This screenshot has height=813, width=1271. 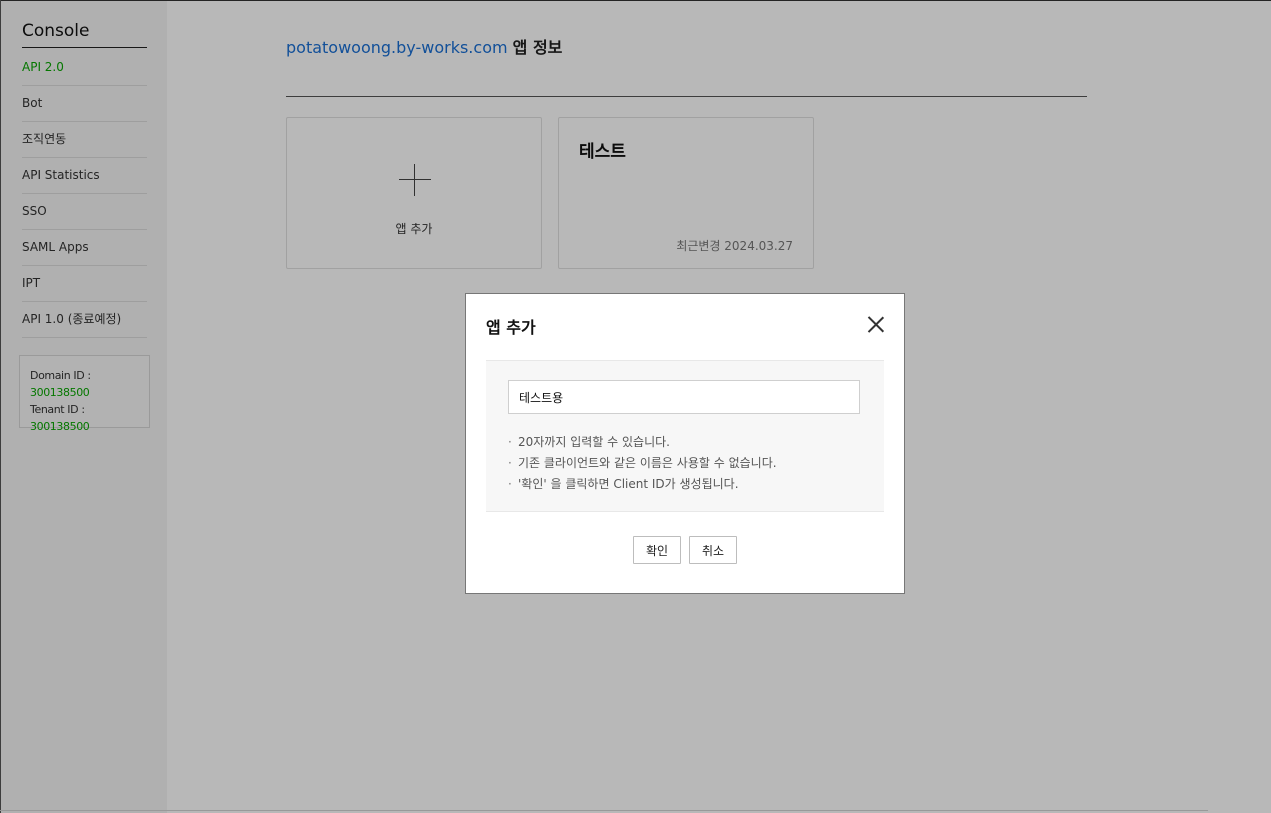 I want to click on note-item: 기존 클라이언트와 같은 이름은 사용할 수 없습니다., so click(x=642, y=463).